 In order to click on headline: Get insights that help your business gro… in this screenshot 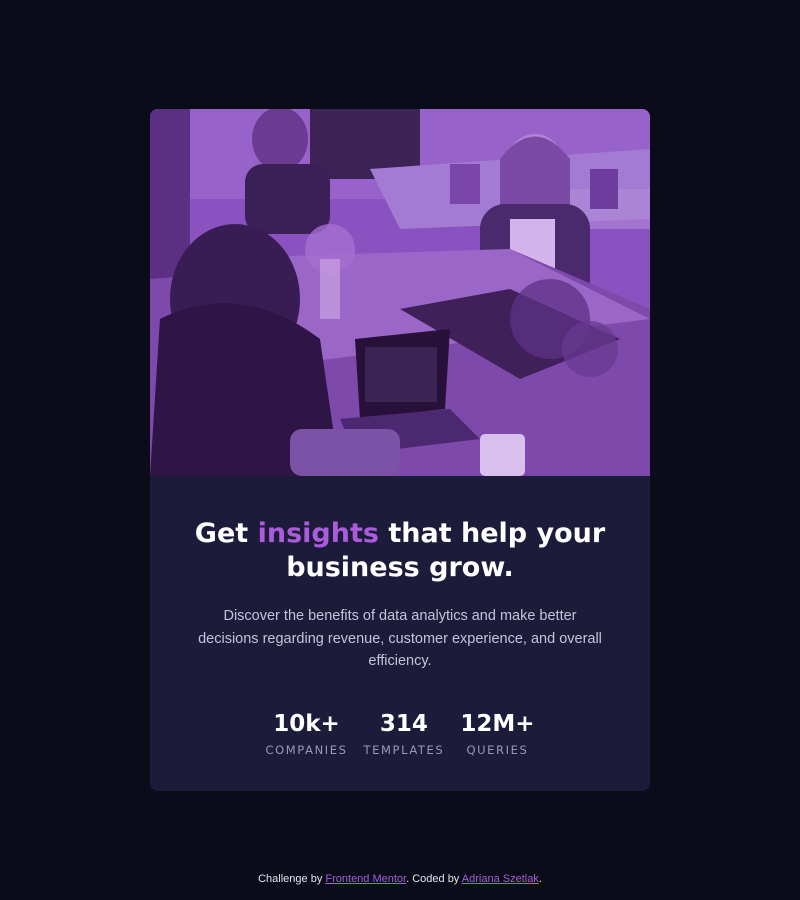, I will do `click(400, 551)`.